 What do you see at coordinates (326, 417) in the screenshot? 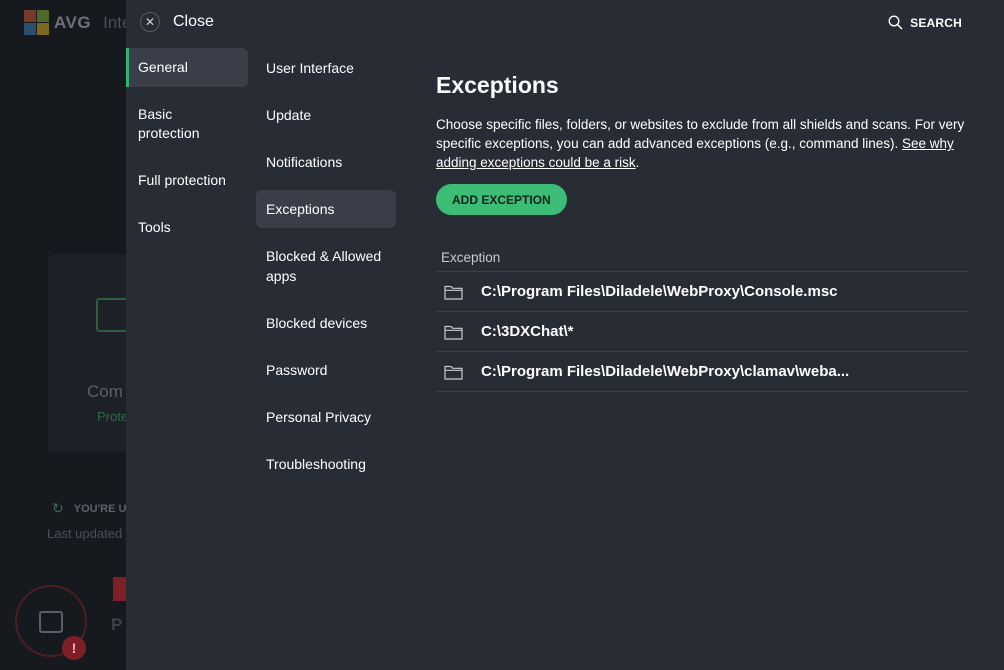
I see `subnav-personal-privacy: Personal Privacy` at bounding box center [326, 417].